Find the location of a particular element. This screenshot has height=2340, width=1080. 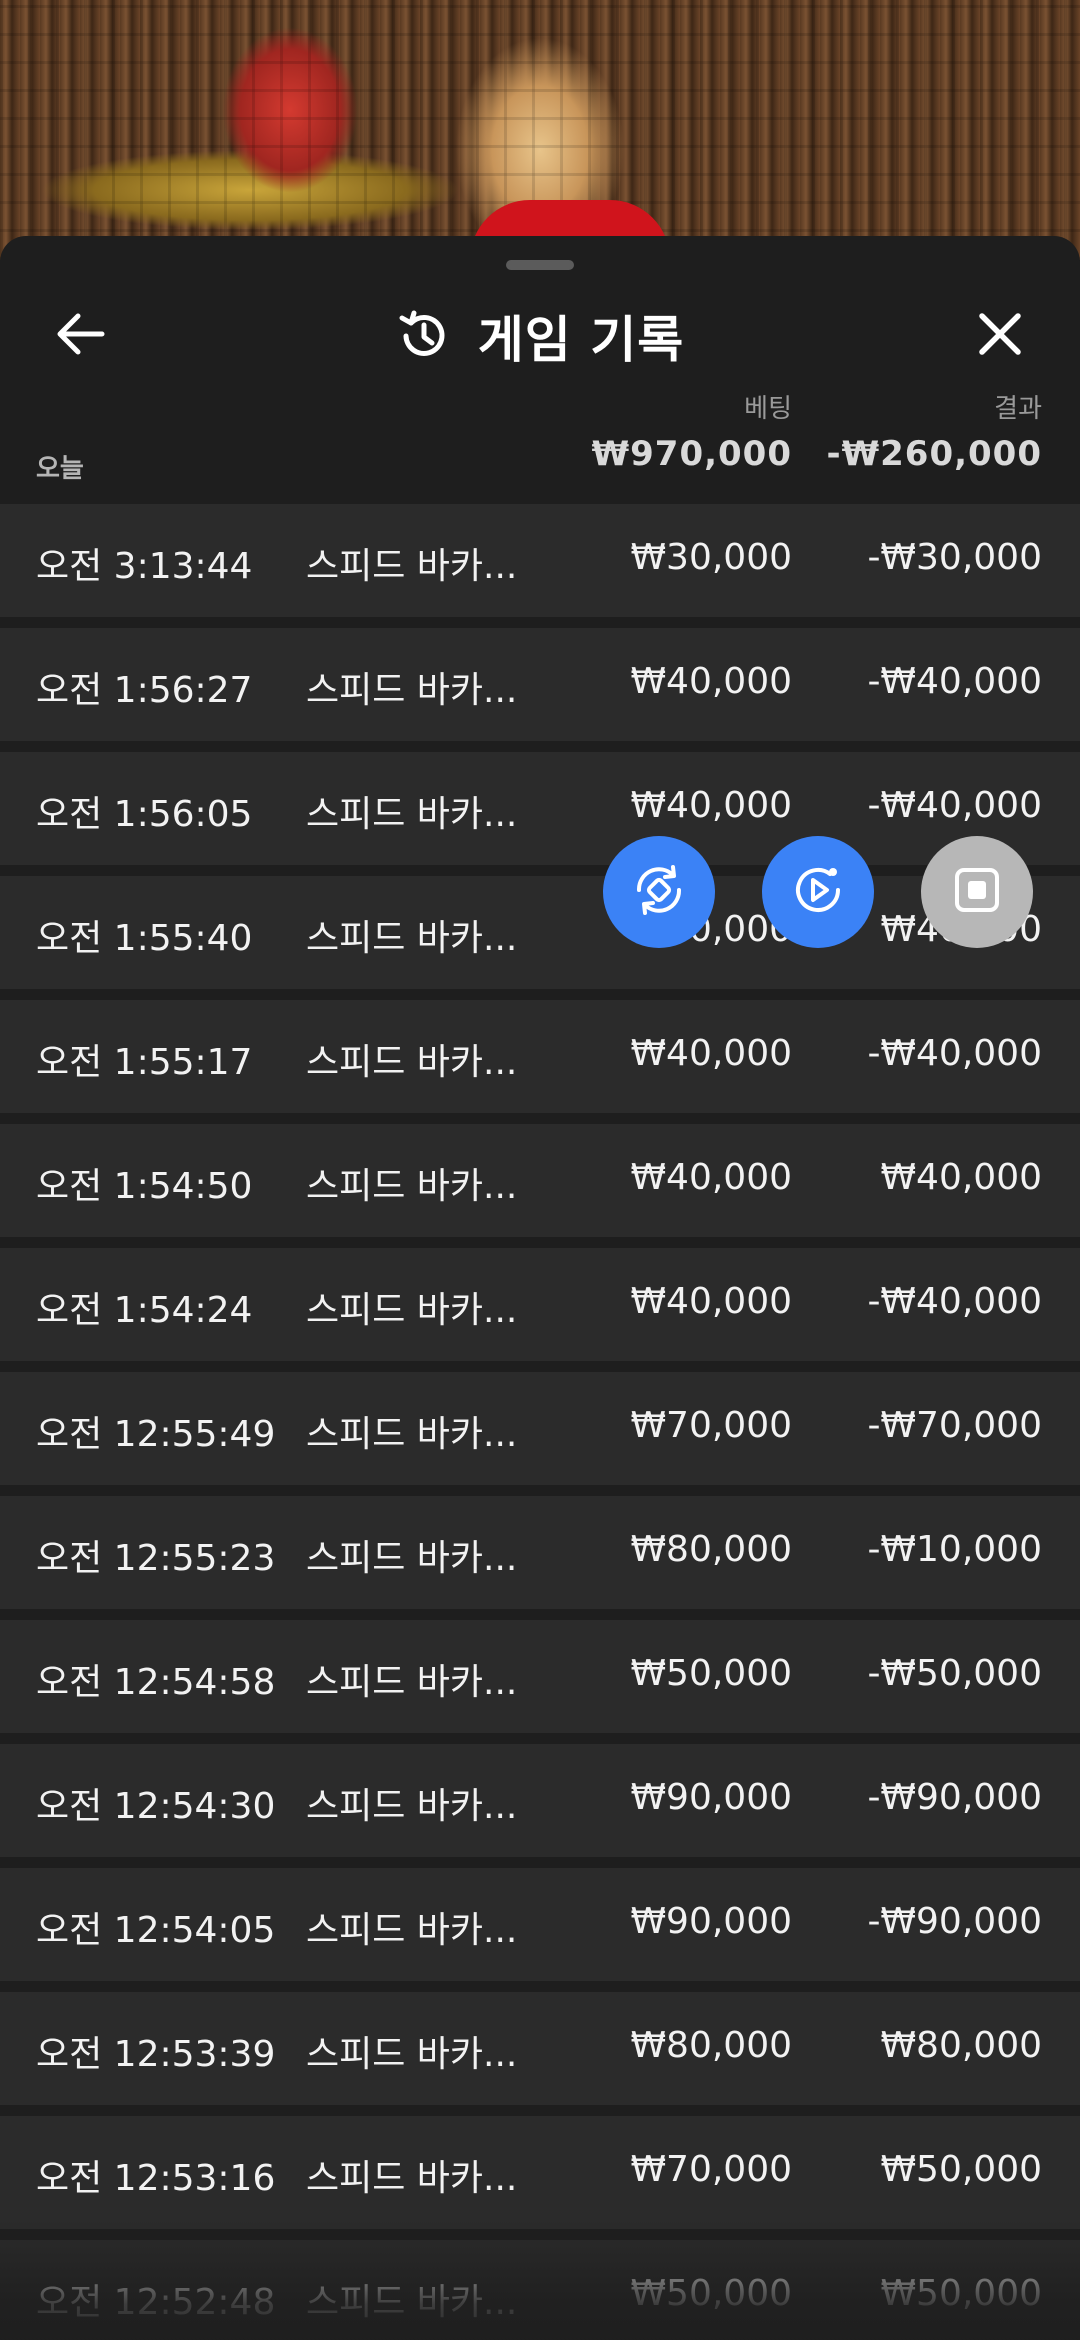

total-bet-value: ₩970,000 is located at coordinates (691, 454).